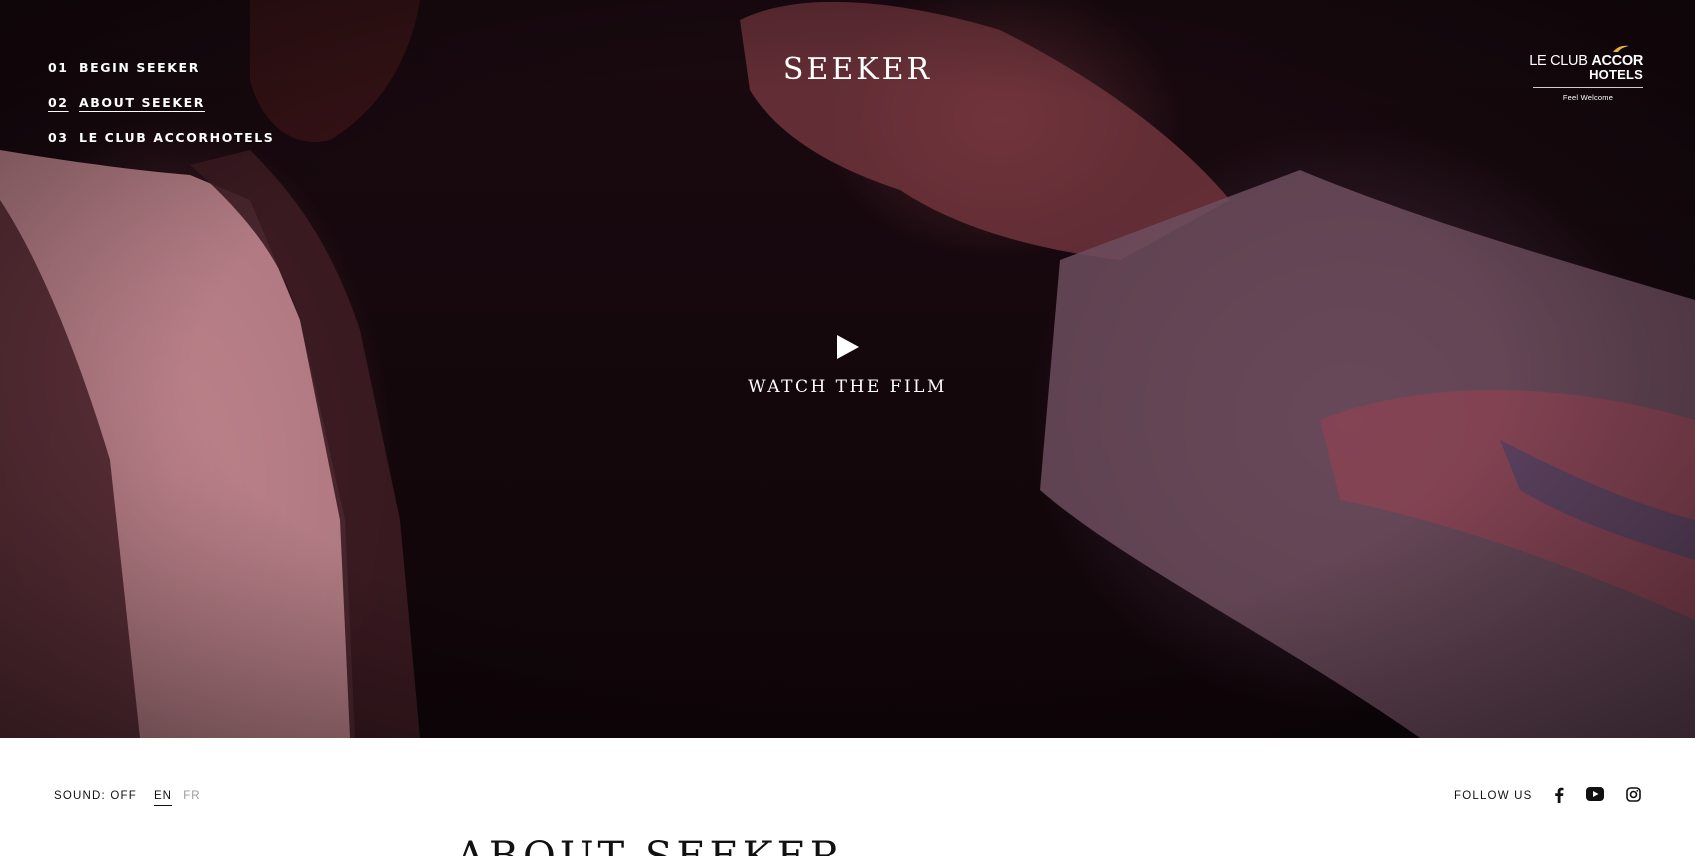  What do you see at coordinates (848, 347) in the screenshot?
I see `play-icon` at bounding box center [848, 347].